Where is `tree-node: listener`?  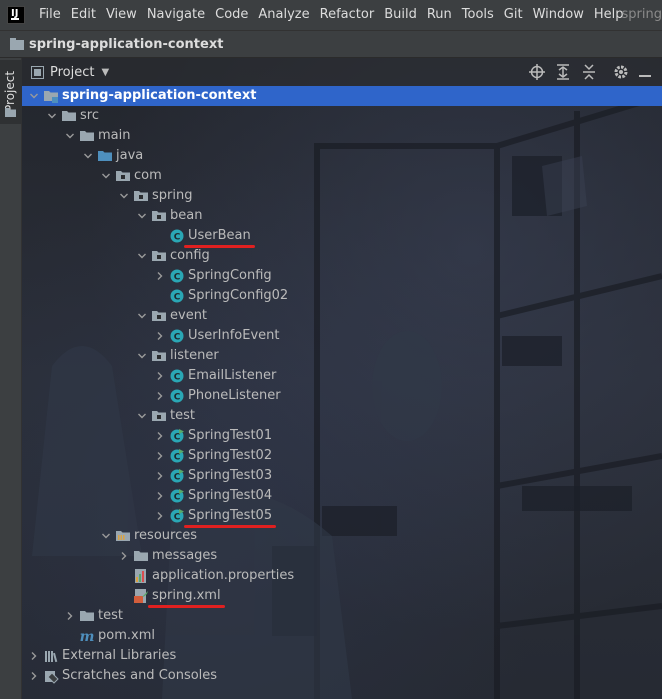
tree-node: listener is located at coordinates (342, 356).